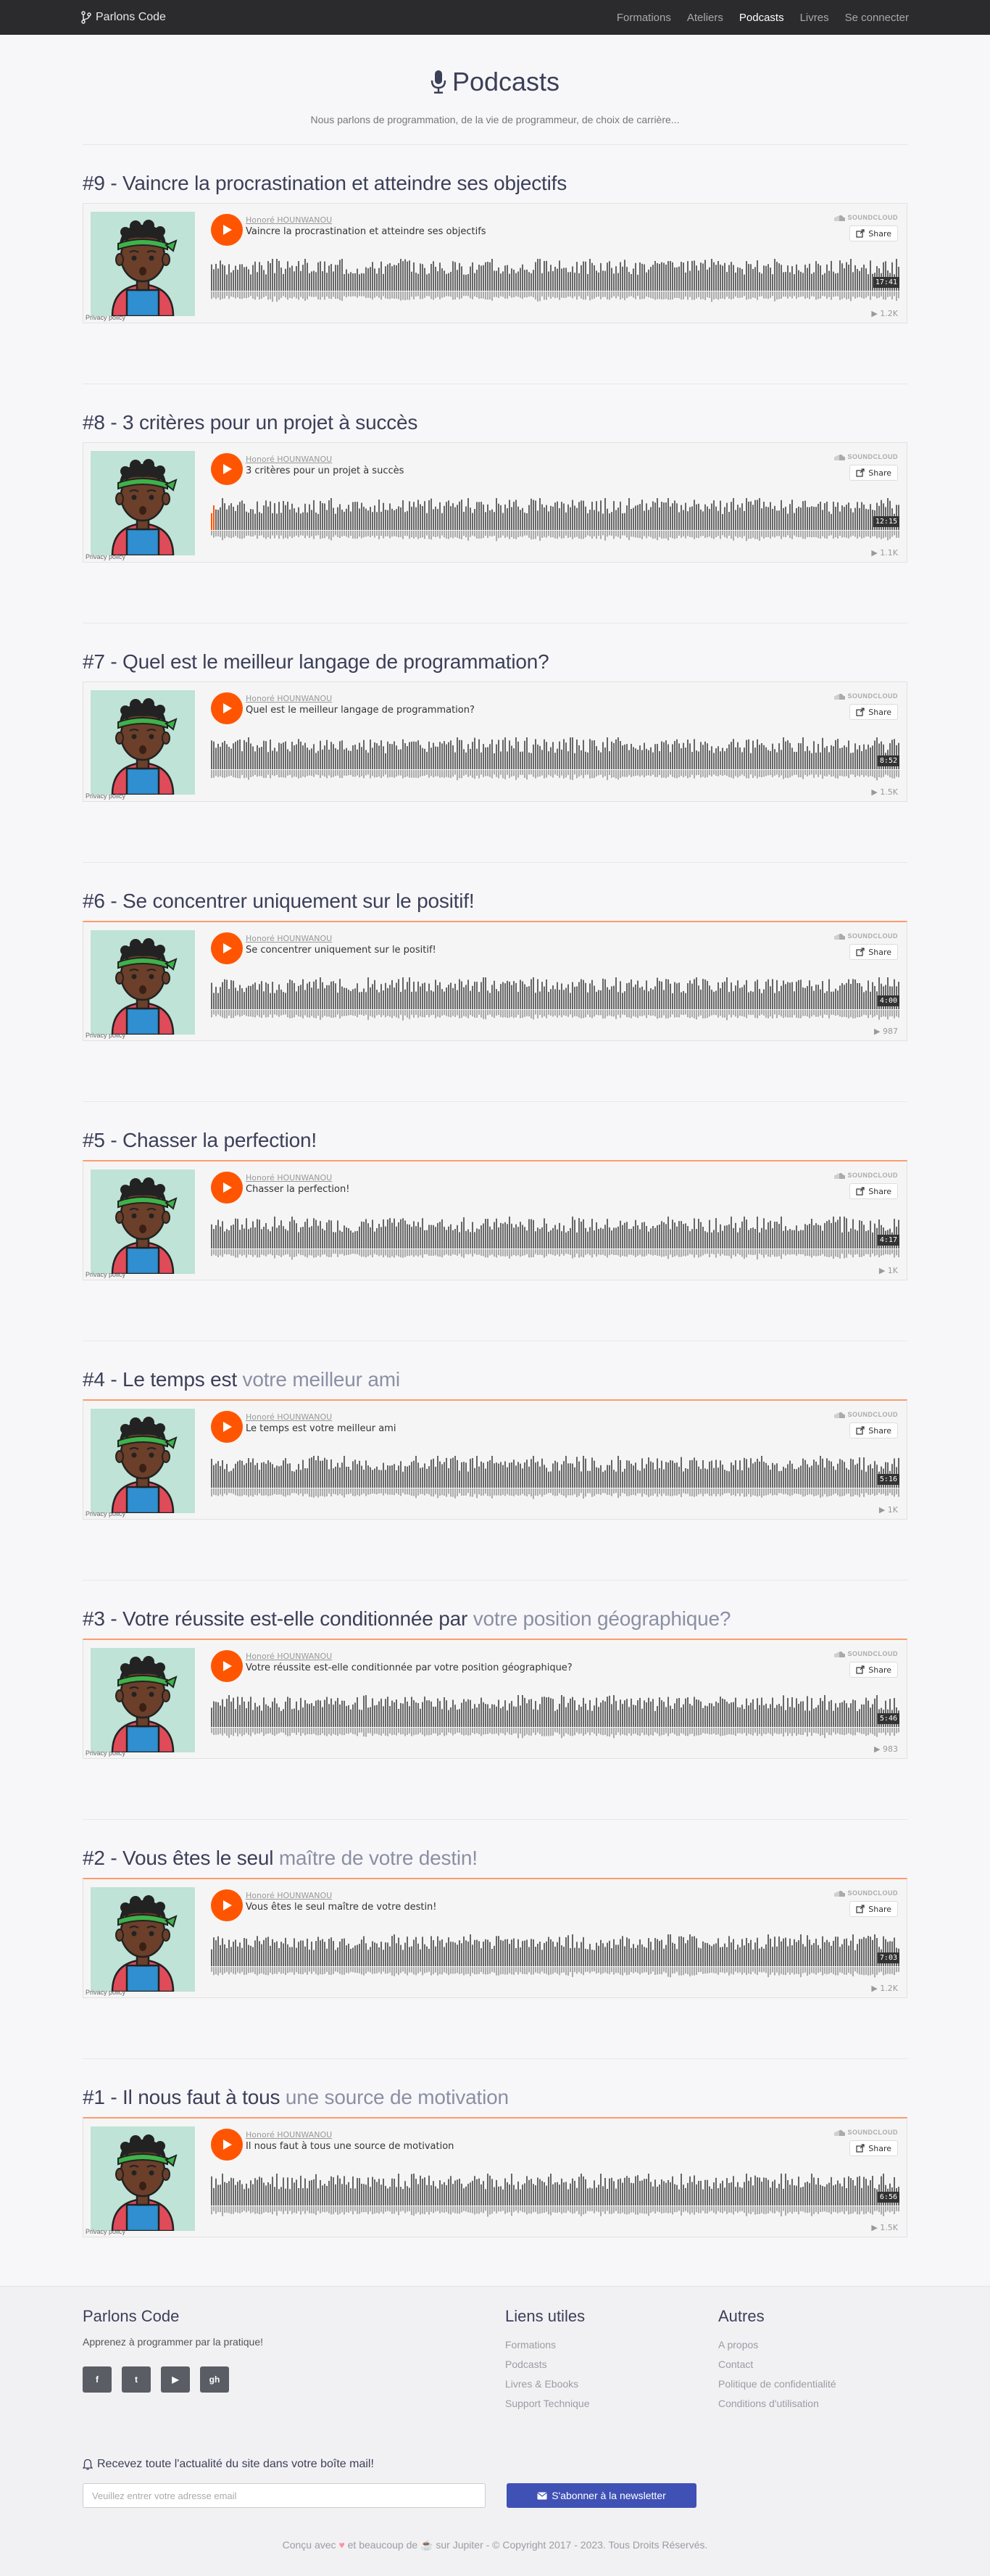  I want to click on nav-link-formations: Formations, so click(644, 18).